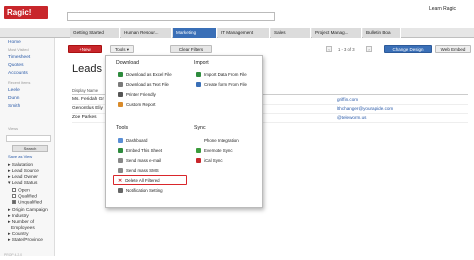  I want to click on sidebar-item-quotes: Quotes, so click(15, 65).